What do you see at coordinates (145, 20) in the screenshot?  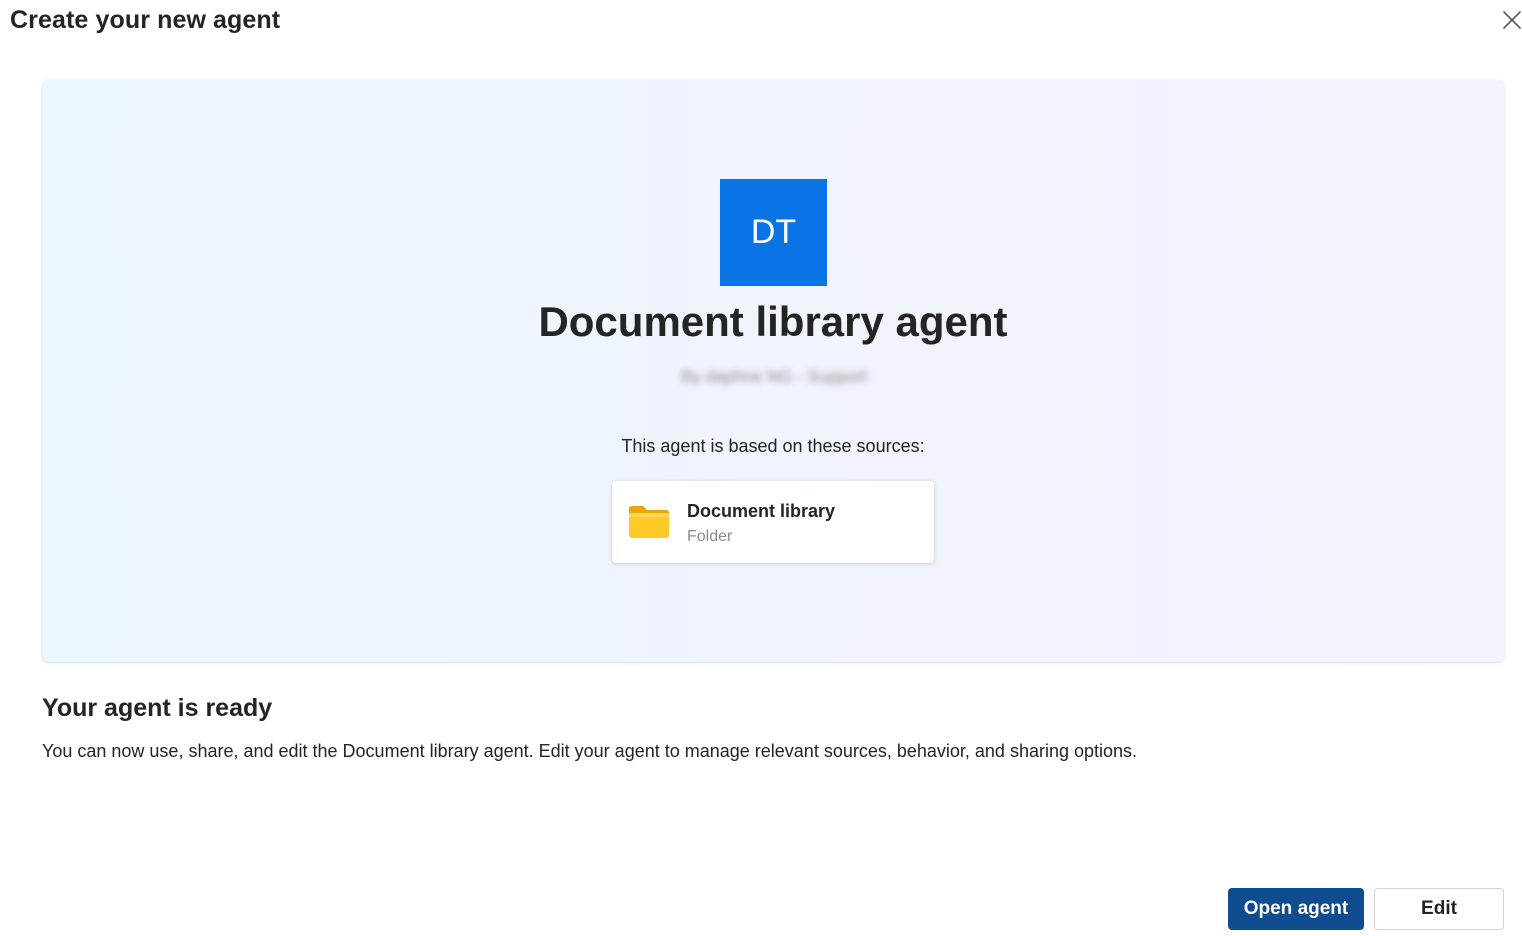 I see `dialog-title: Create your new agent` at bounding box center [145, 20].